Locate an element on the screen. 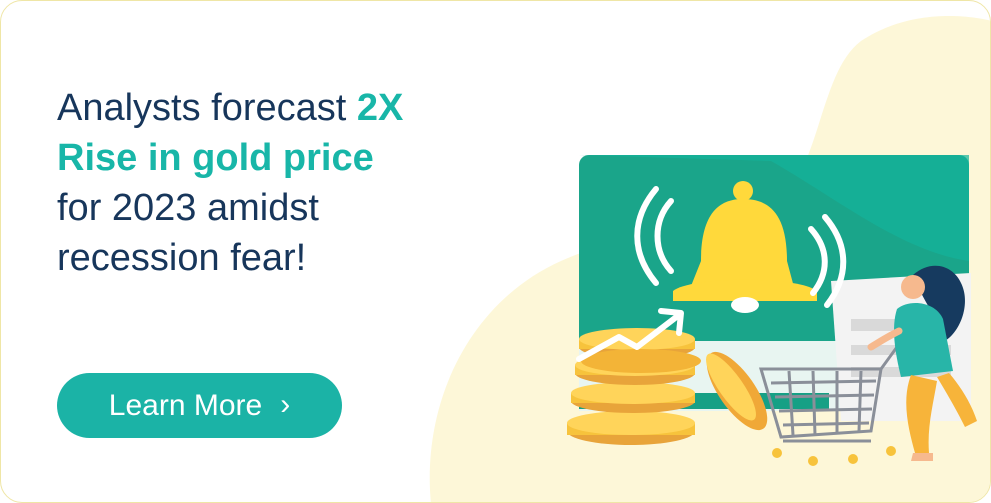 This screenshot has height=503, width=991. learn-more-label: Learn More is located at coordinates (185, 405).